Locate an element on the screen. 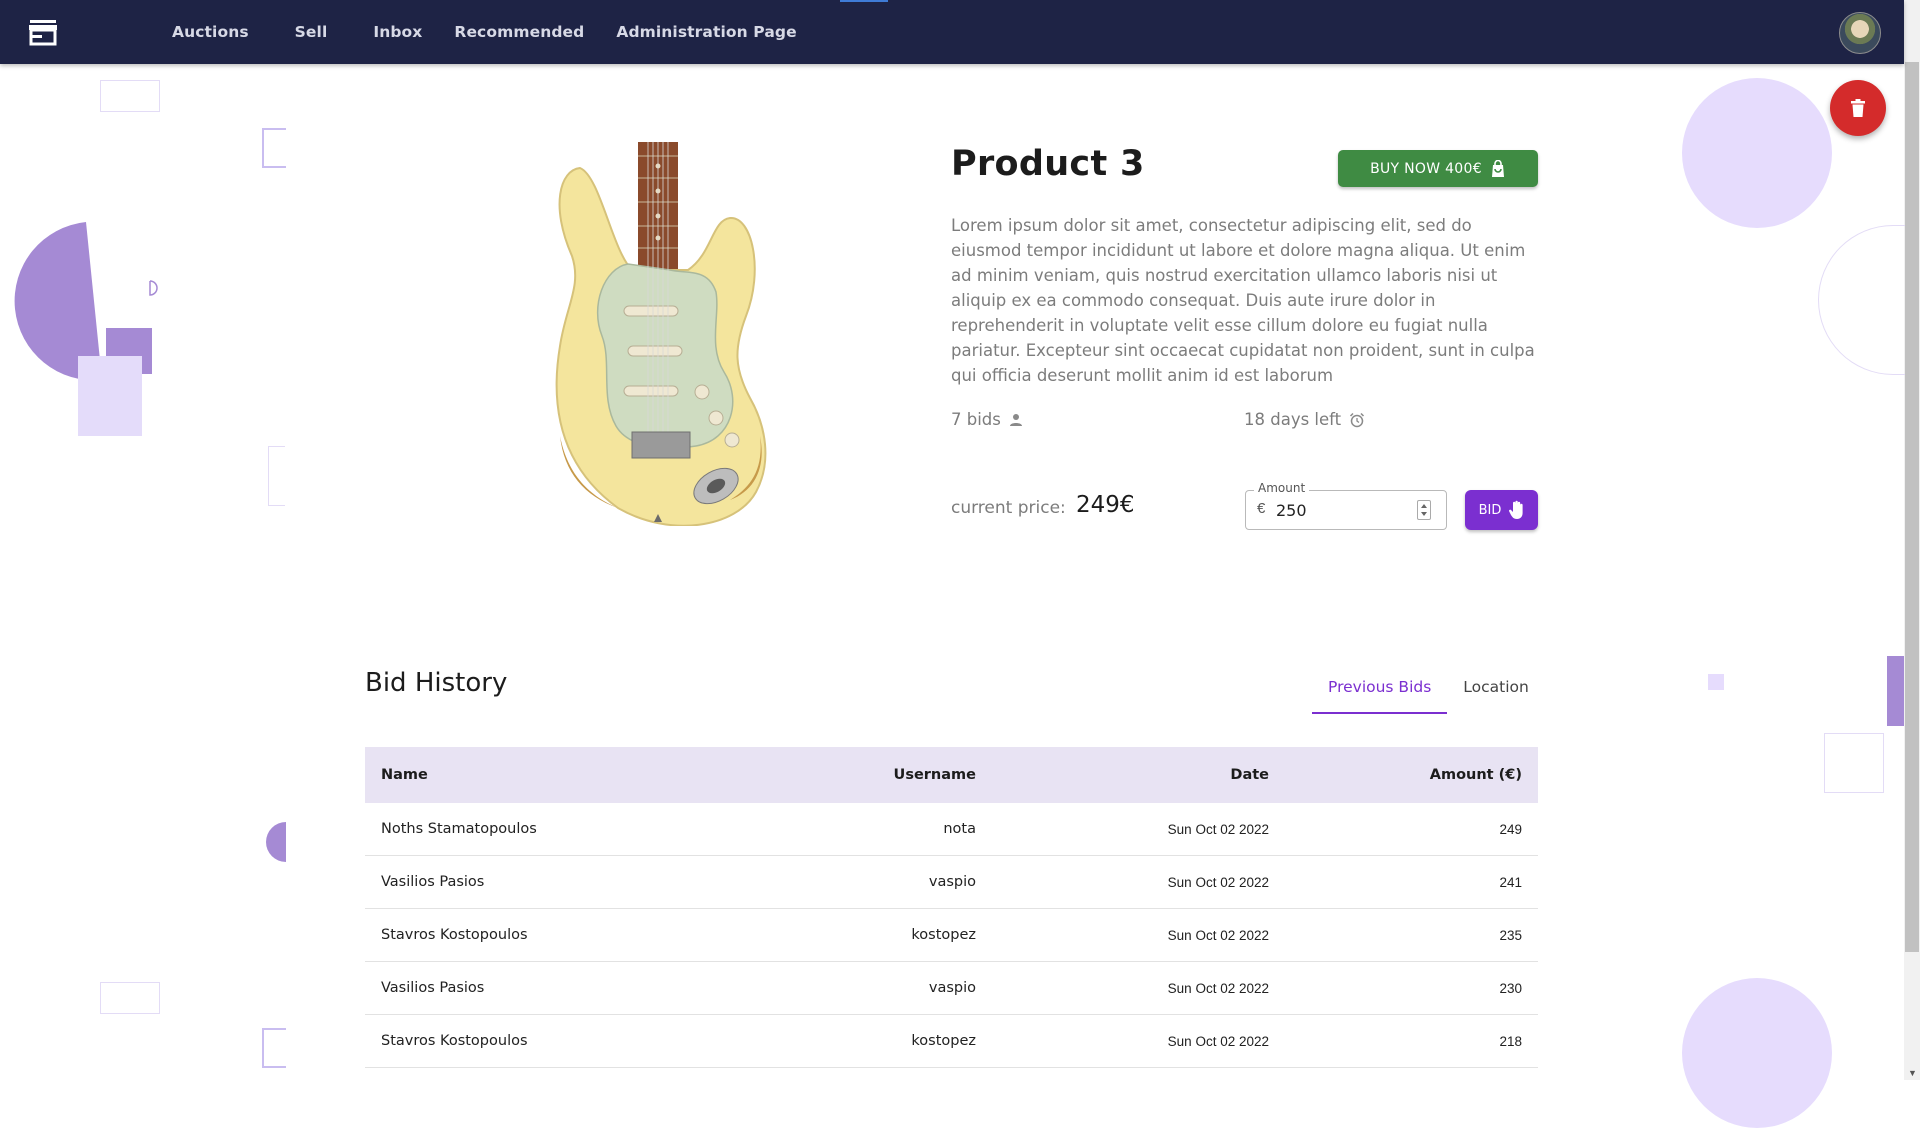 Image resolution: width=1920 pixels, height=1128 pixels. store-icon is located at coordinates (43, 32).